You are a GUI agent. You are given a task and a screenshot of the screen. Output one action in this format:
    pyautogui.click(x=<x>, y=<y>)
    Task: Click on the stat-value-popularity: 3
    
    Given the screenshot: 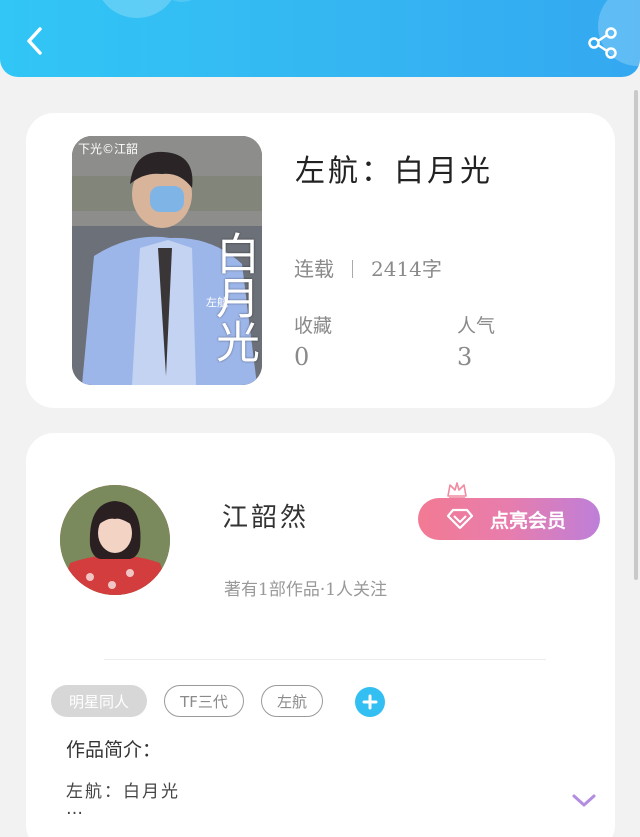 What is the action you would take?
    pyautogui.click(x=465, y=357)
    